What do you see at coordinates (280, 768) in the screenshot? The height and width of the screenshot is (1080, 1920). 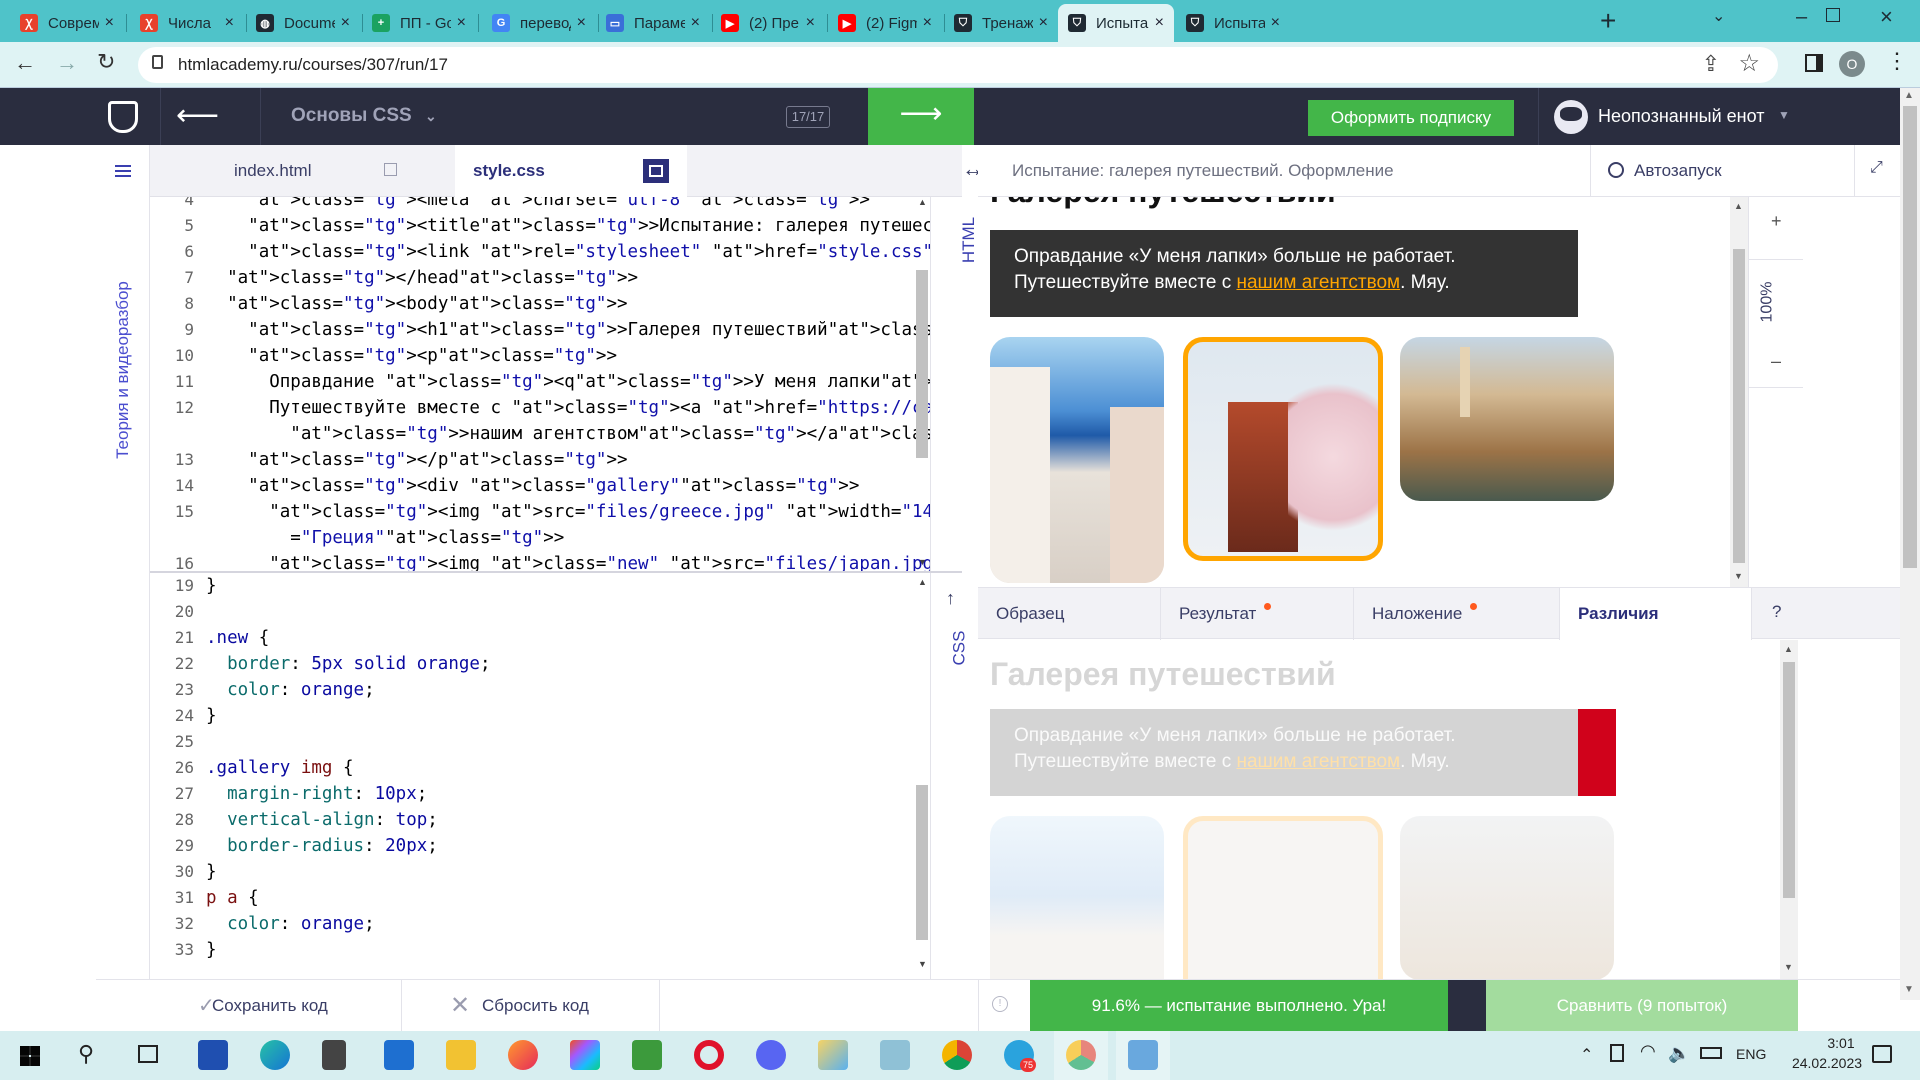 I see `code-text: .gallery img {` at bounding box center [280, 768].